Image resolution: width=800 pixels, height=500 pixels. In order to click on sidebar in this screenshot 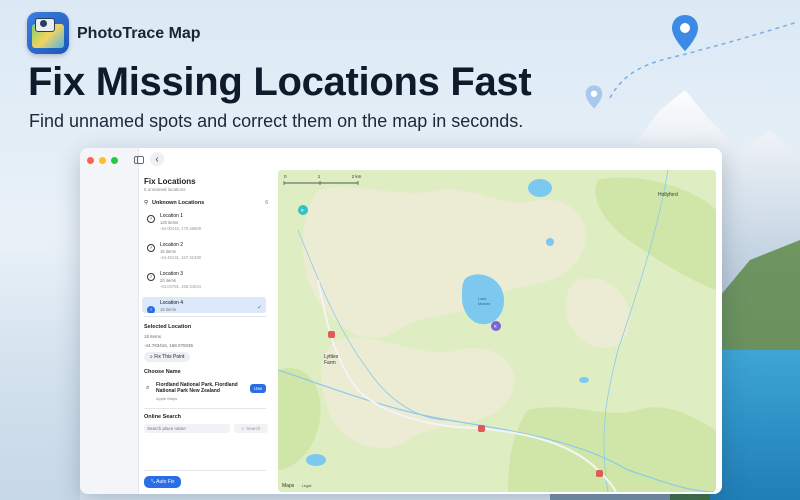, I will do `click(109, 321)`.